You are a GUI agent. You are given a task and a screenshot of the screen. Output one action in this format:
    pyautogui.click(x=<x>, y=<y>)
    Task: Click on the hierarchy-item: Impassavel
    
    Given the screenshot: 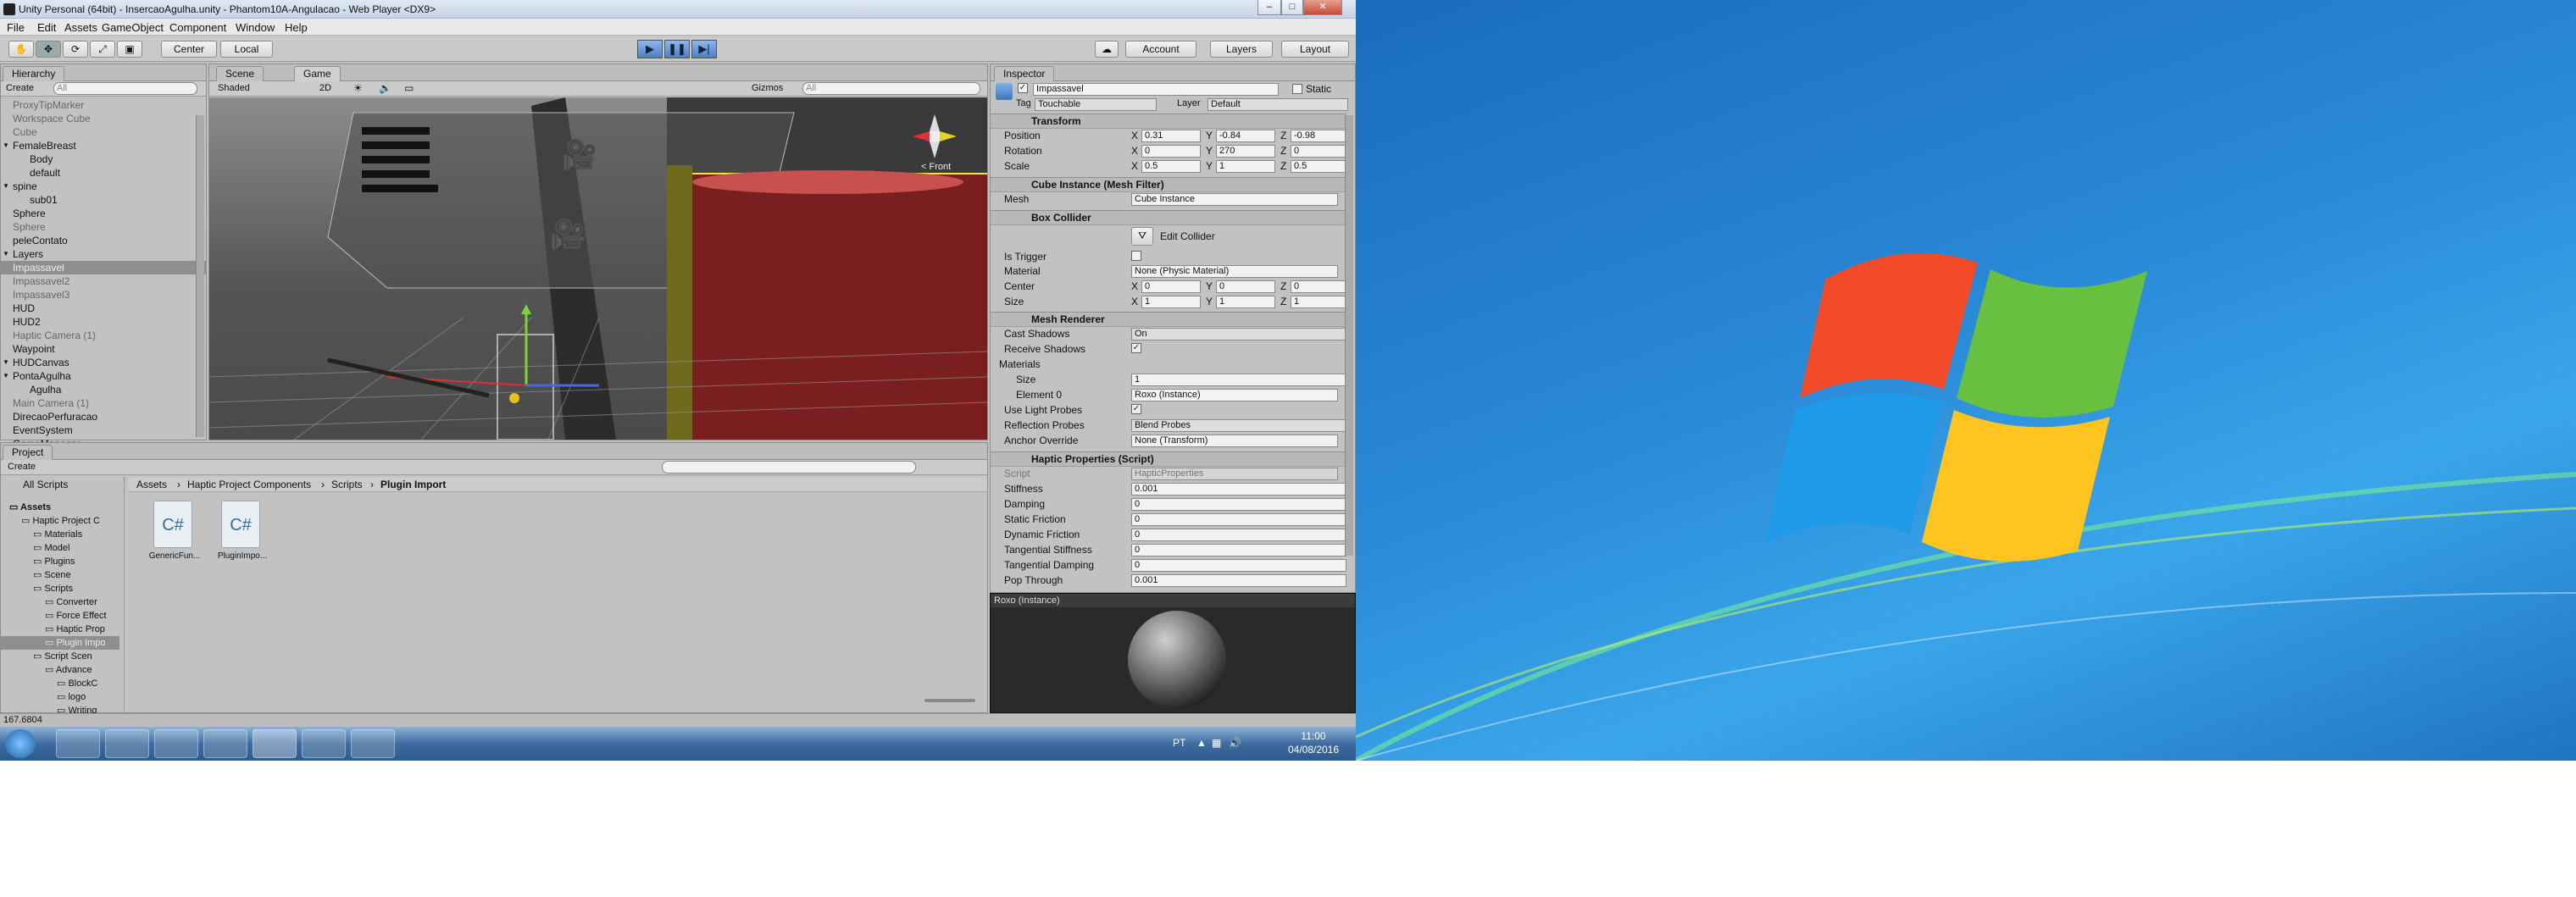 What is the action you would take?
    pyautogui.click(x=103, y=267)
    